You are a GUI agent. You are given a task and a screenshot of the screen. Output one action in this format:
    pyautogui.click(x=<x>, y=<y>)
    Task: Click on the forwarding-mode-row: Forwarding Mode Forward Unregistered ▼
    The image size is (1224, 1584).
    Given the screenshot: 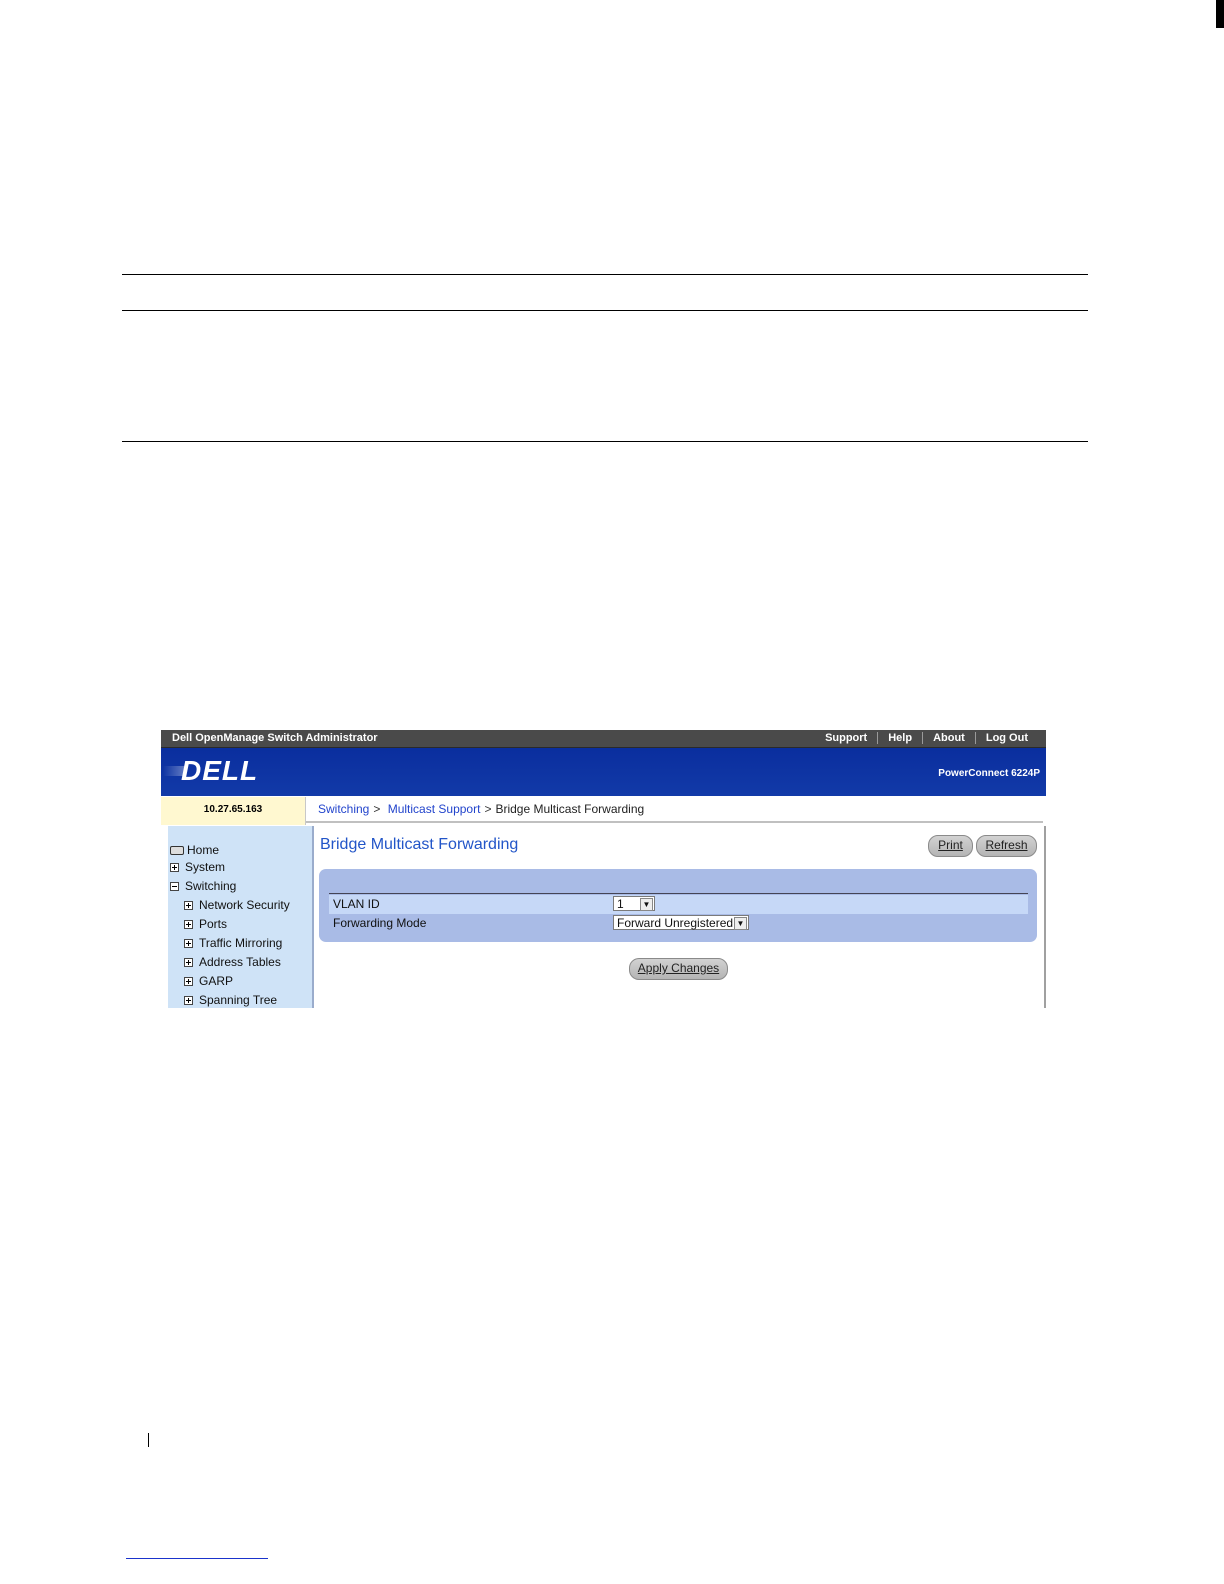 What is the action you would take?
    pyautogui.click(x=678, y=923)
    